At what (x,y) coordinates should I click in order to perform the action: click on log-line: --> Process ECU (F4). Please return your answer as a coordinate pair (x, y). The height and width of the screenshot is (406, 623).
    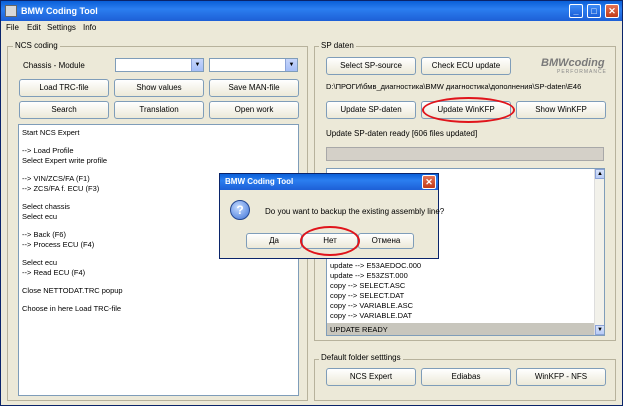
    Looking at the image, I should click on (58, 244).